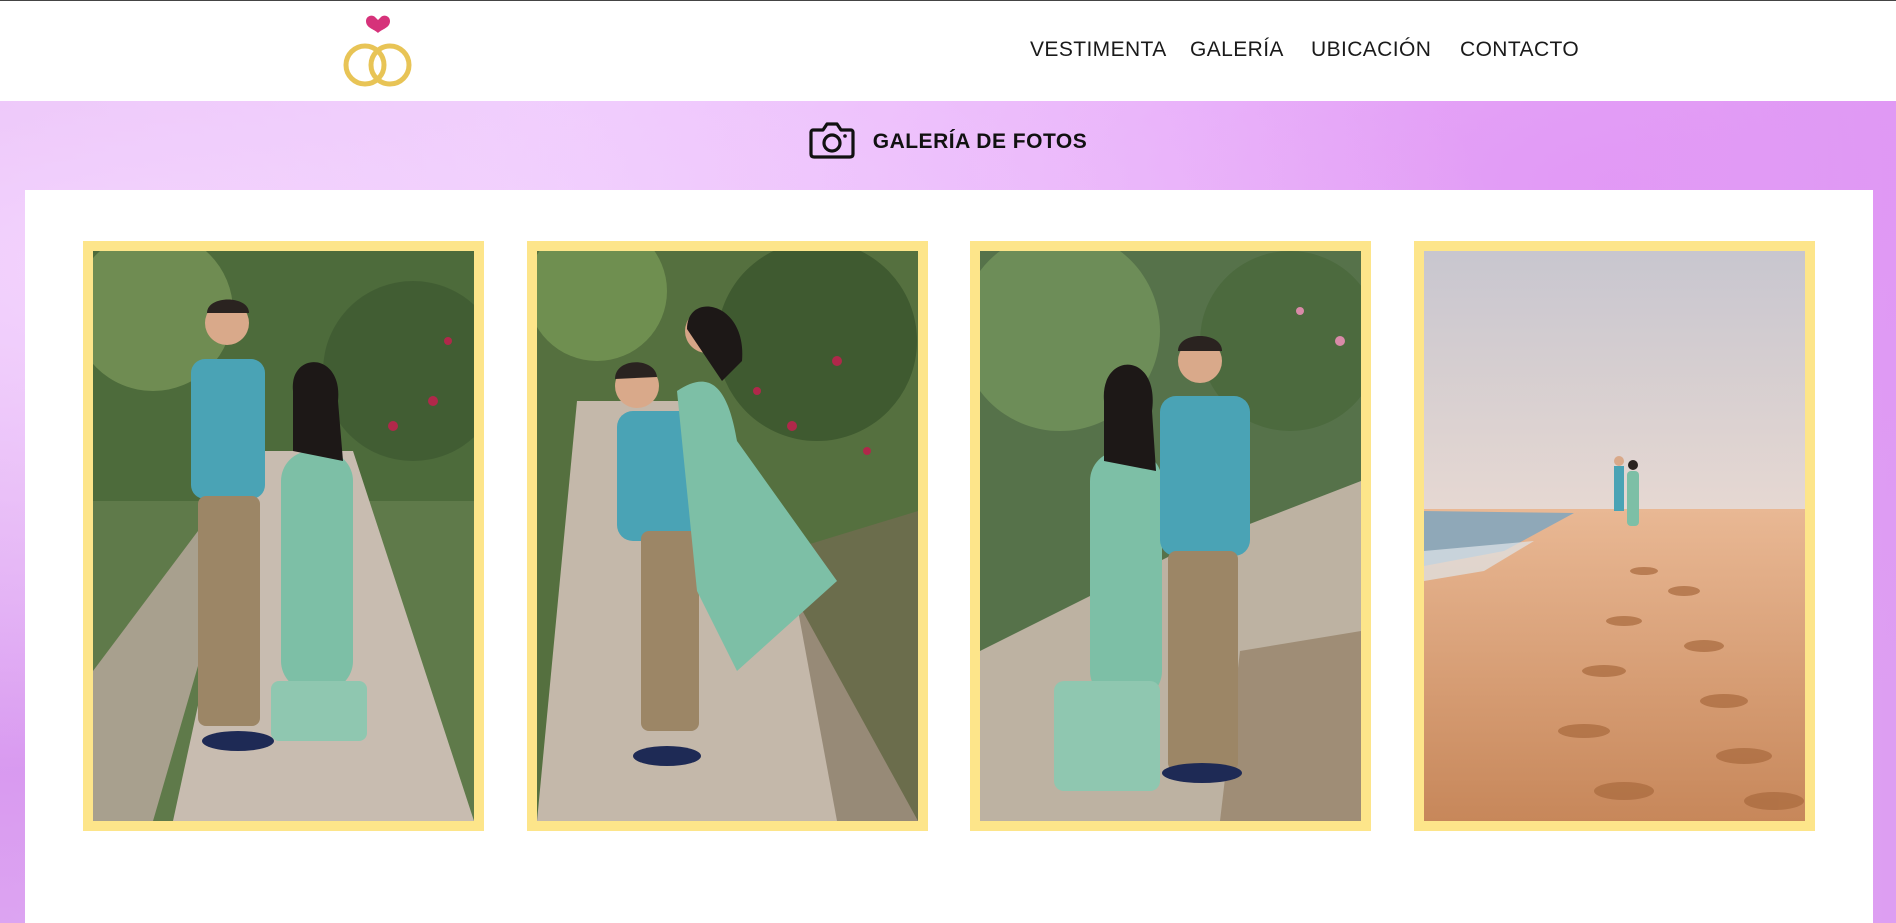 This screenshot has height=923, width=1896. I want to click on couple-photo-image, so click(283, 536).